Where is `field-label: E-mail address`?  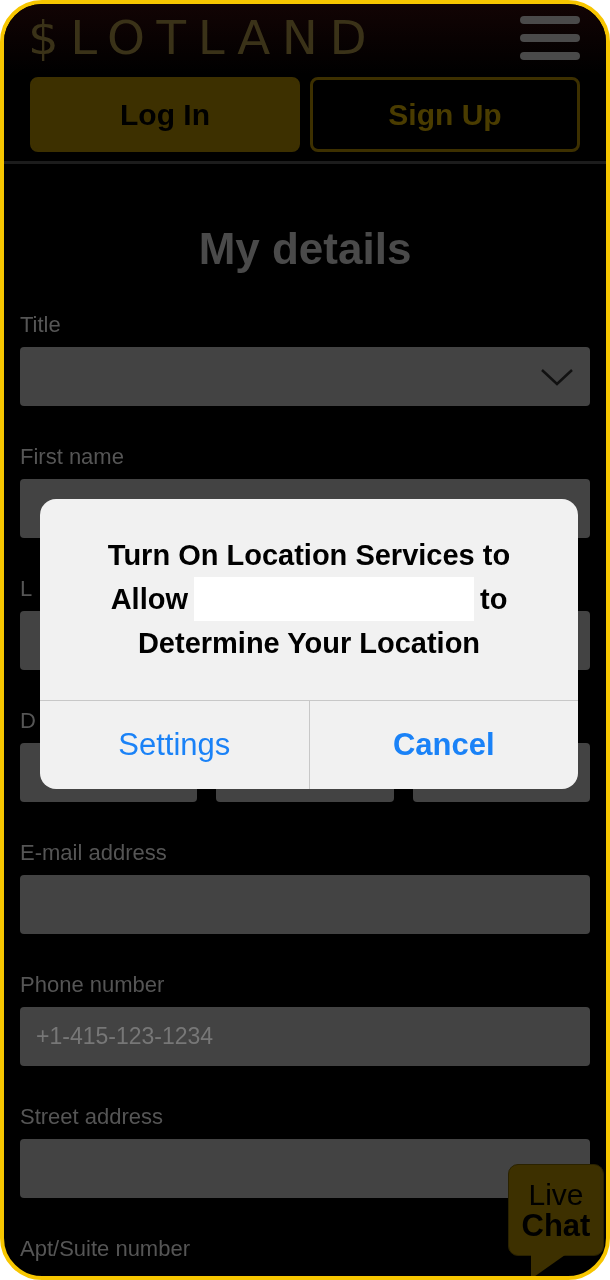
field-label: E-mail address is located at coordinates (93, 853).